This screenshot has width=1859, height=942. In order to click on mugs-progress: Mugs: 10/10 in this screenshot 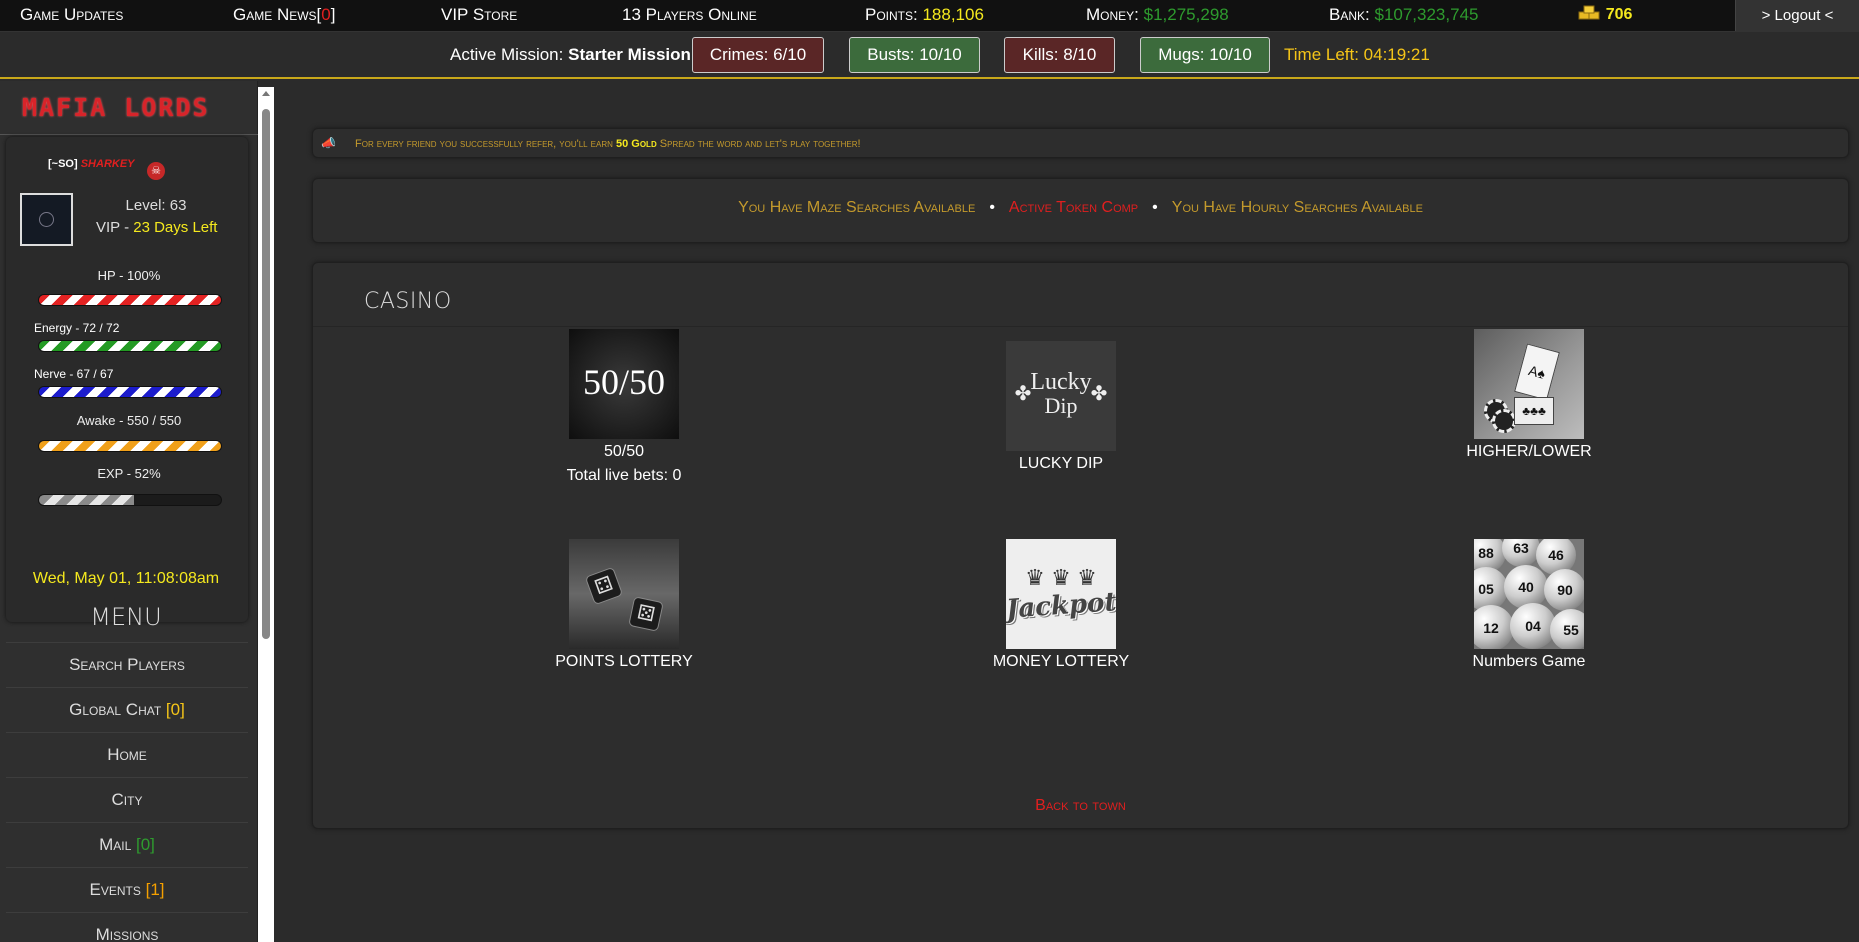, I will do `click(1205, 55)`.